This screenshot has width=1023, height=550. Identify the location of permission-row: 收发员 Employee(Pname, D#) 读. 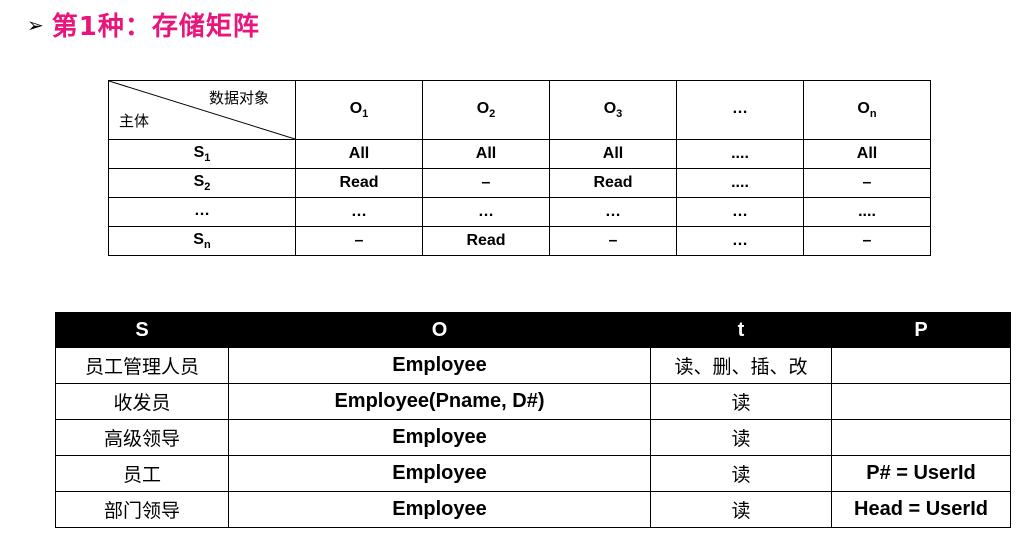
(533, 401).